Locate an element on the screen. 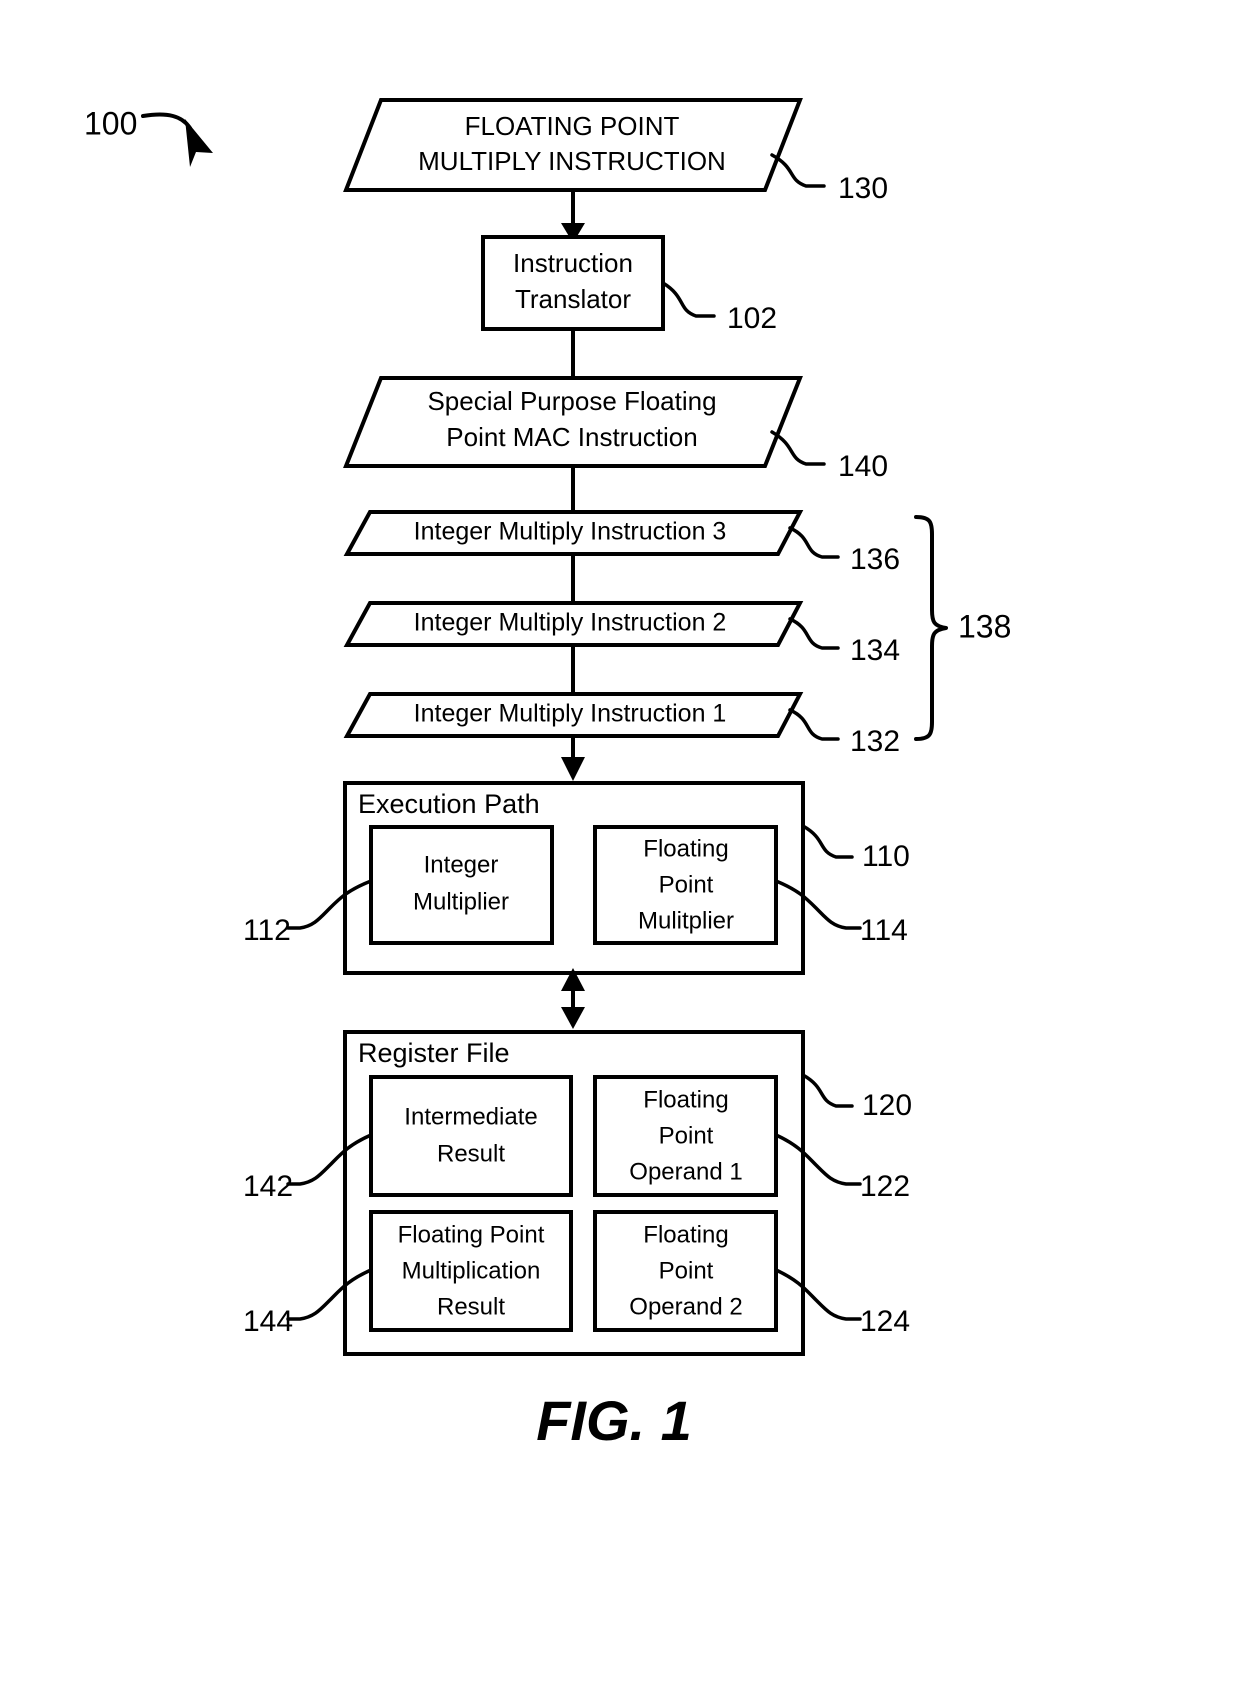 Image resolution: width=1240 pixels, height=1692 pixels. fp-mult-result-line3: Result is located at coordinates (471, 1306).